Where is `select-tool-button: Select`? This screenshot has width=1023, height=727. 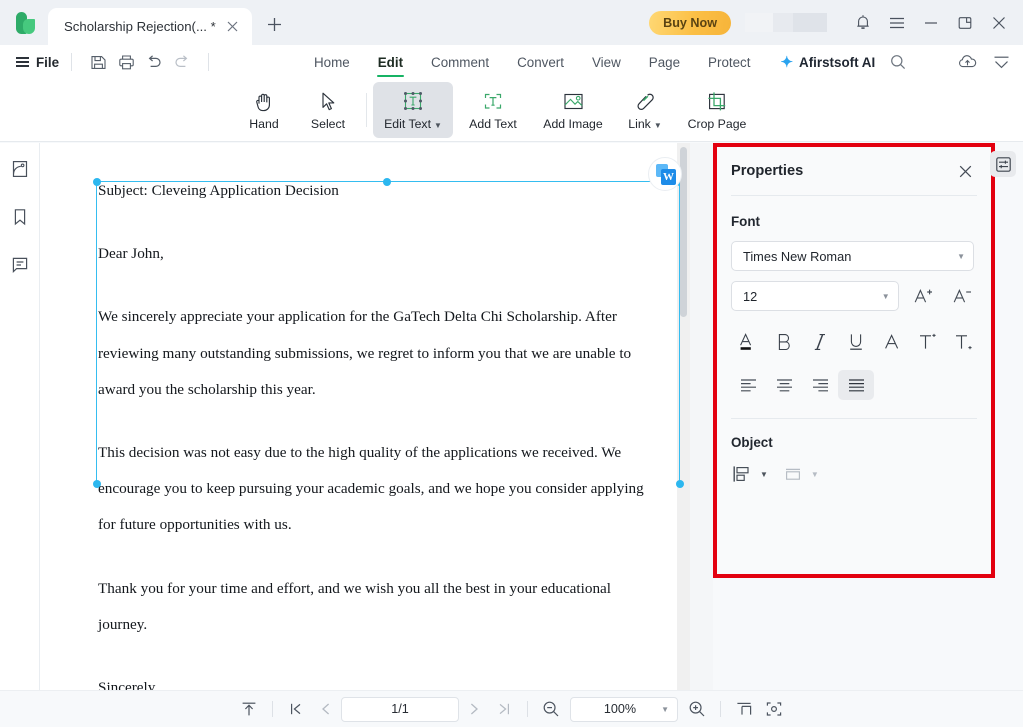 select-tool-button: Select is located at coordinates (328, 110).